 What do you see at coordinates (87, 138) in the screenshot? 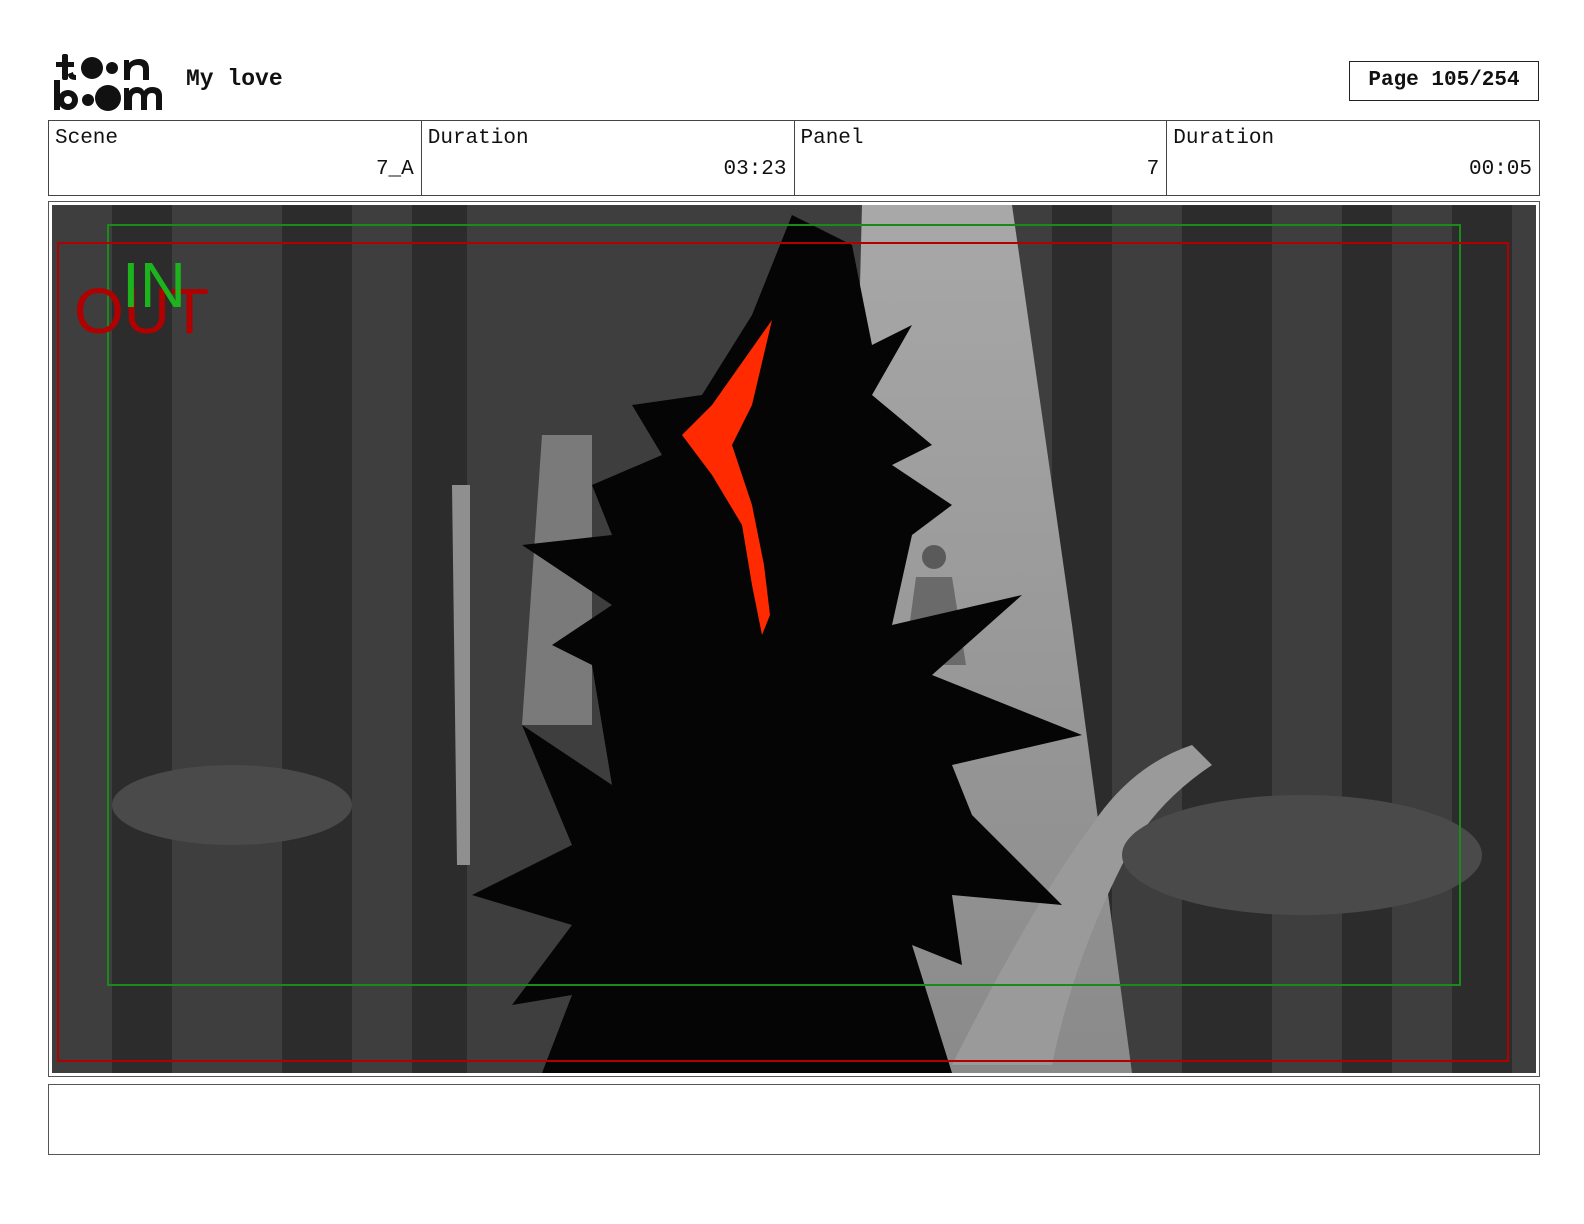
I see `scene-label: Scene` at bounding box center [87, 138].